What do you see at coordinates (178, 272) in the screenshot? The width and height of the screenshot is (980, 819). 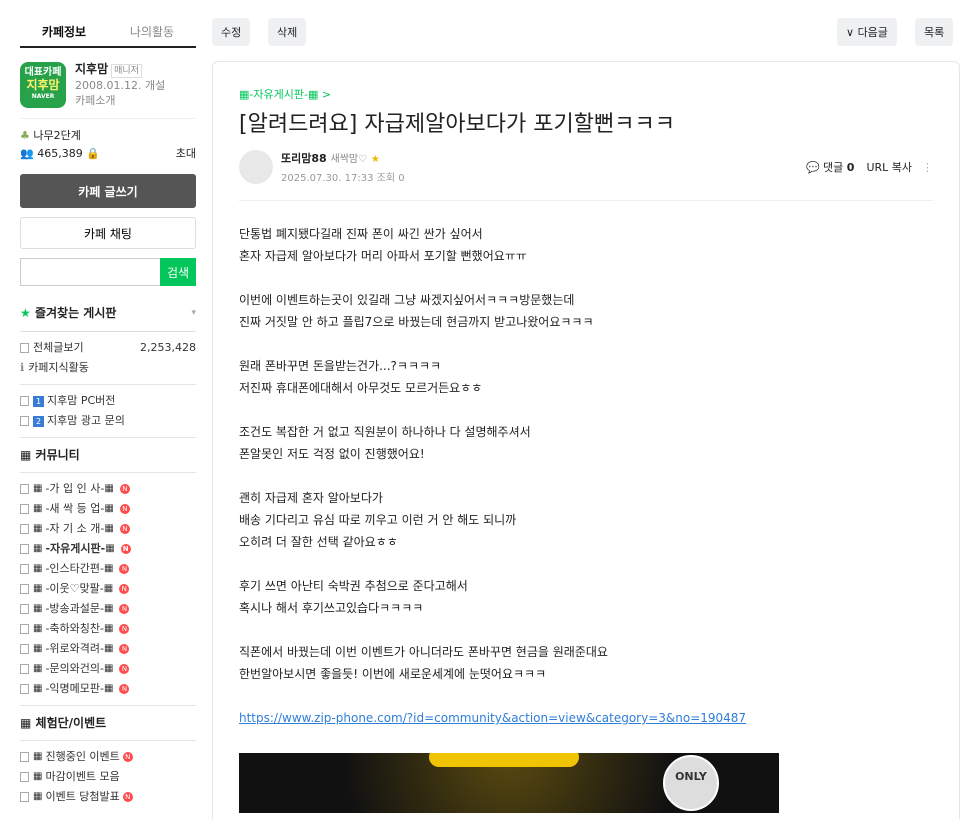 I see `cafe-search-button: 검색` at bounding box center [178, 272].